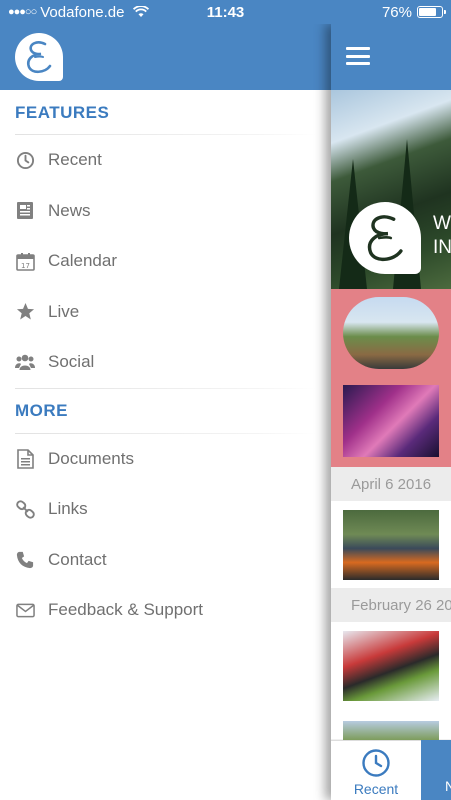  Describe the element at coordinates (41, 410) in the screenshot. I see `section-title-more: MORE` at that location.